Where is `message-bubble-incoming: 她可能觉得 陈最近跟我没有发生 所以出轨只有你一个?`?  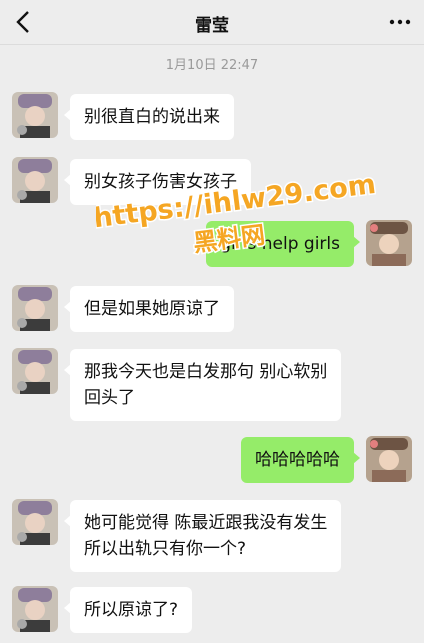 message-bubble-incoming: 她可能觉得 陈最近跟我没有发生 所以出轨只有你一个? is located at coordinates (202, 536).